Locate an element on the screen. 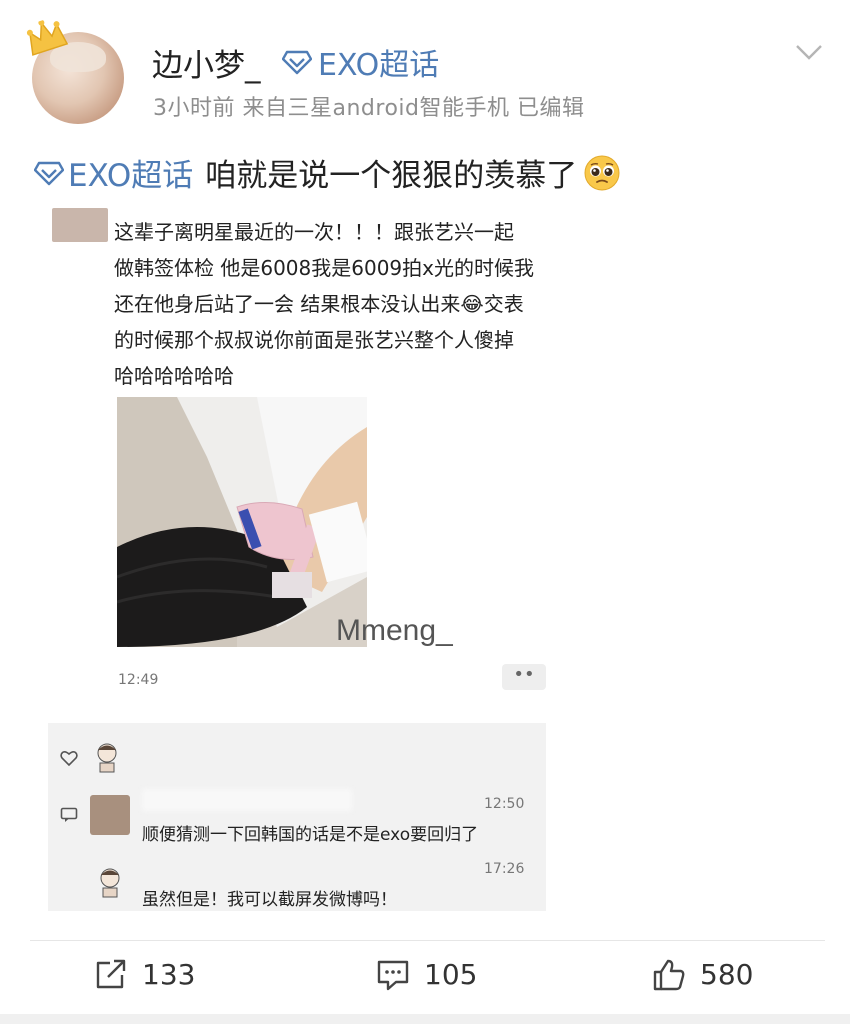  heart-icon is located at coordinates (69, 758).